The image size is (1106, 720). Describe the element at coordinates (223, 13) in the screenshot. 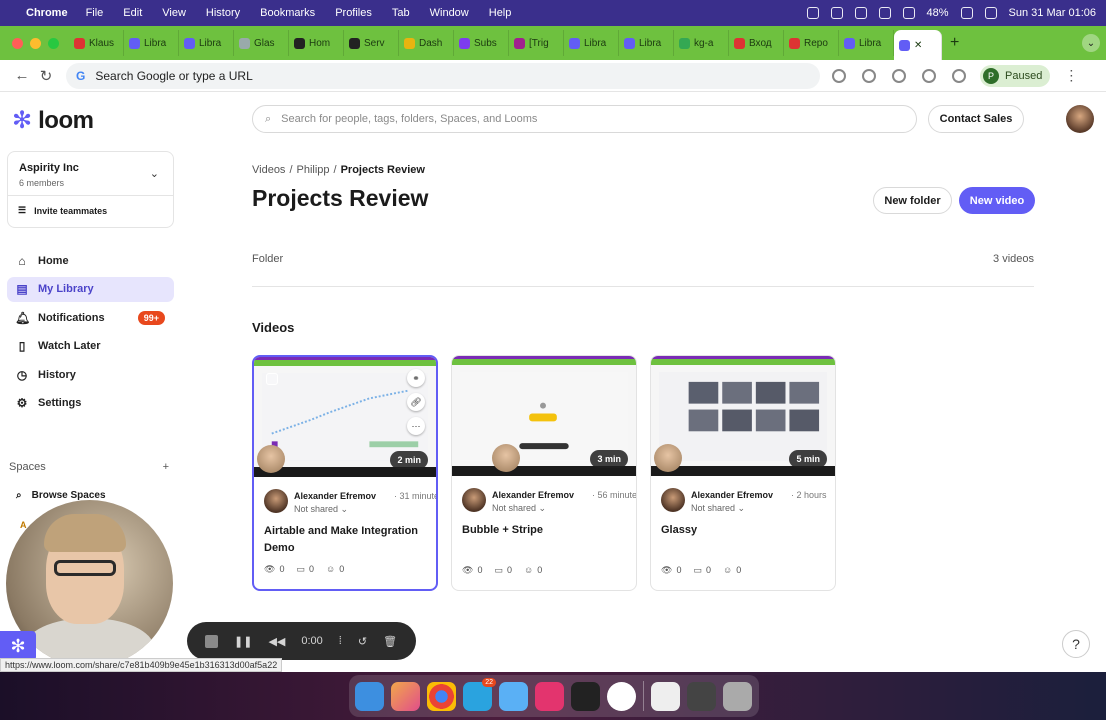

I see `menu-history: History` at that location.